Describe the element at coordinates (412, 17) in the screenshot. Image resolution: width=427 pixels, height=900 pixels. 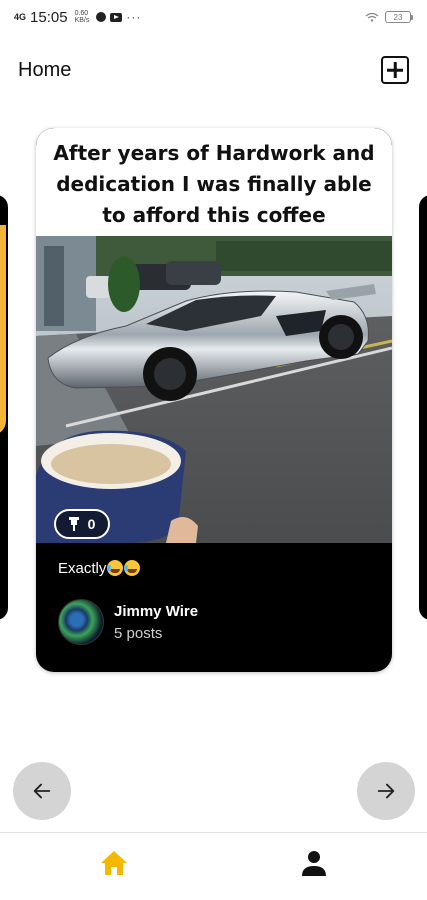
I see `battery-tip` at that location.